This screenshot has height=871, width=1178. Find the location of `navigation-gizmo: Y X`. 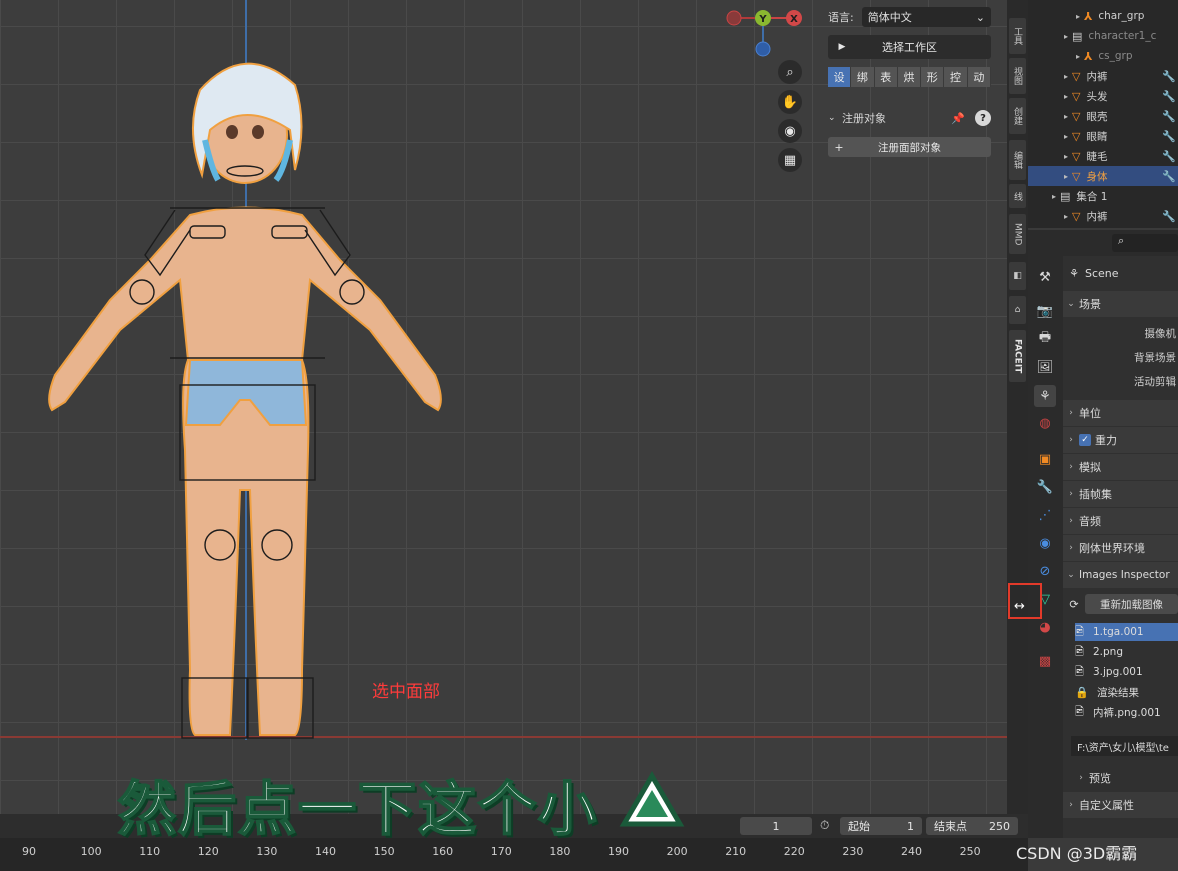

navigation-gizmo: Y X is located at coordinates (767, 34).